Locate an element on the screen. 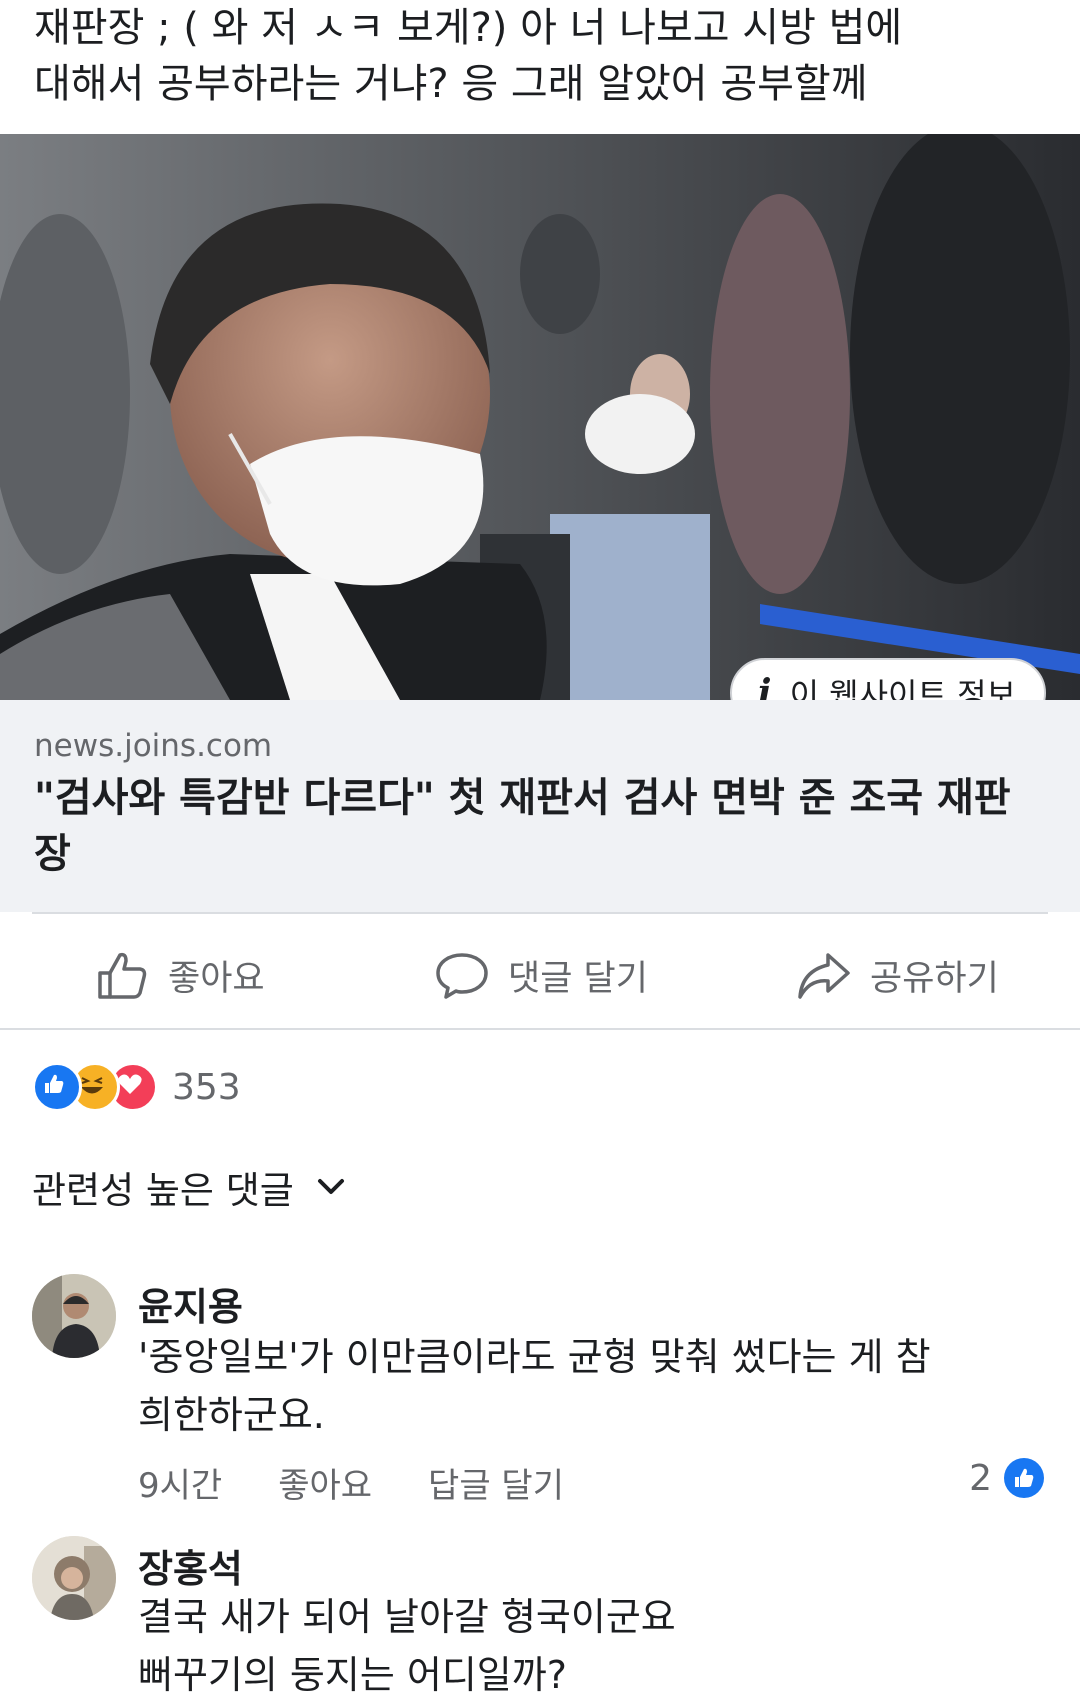  speech-bubble-icon is located at coordinates (462, 976).